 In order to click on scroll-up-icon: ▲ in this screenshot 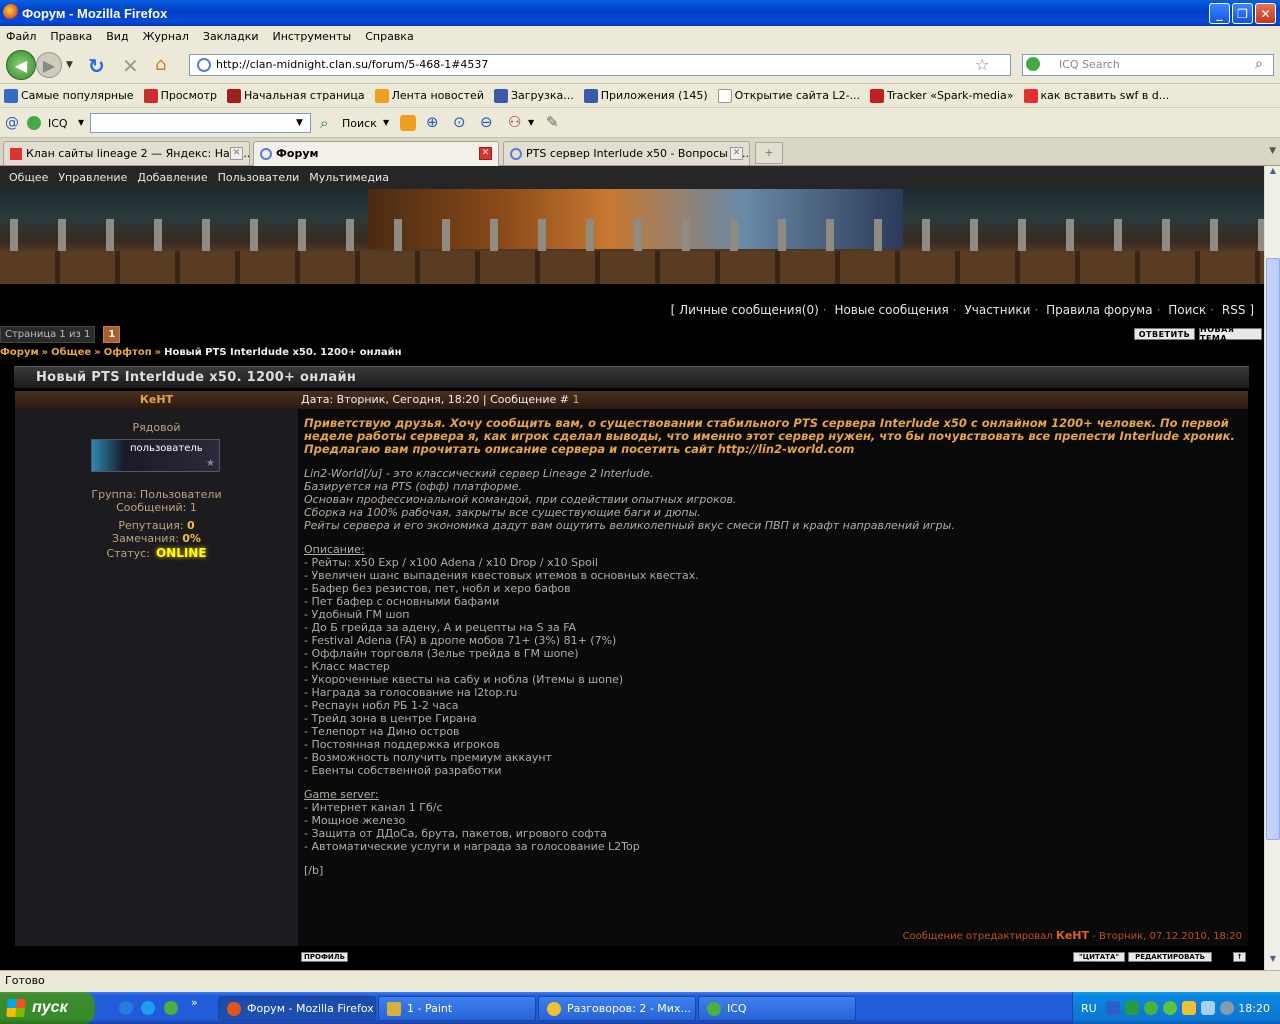, I will do `click(1273, 174)`.